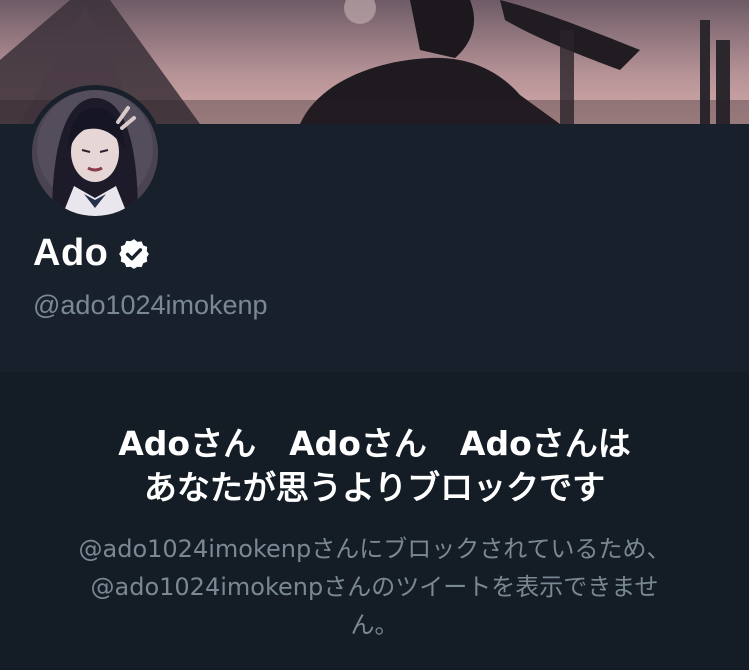  Describe the element at coordinates (134, 253) in the screenshot. I see `verified-badge-icon` at that location.